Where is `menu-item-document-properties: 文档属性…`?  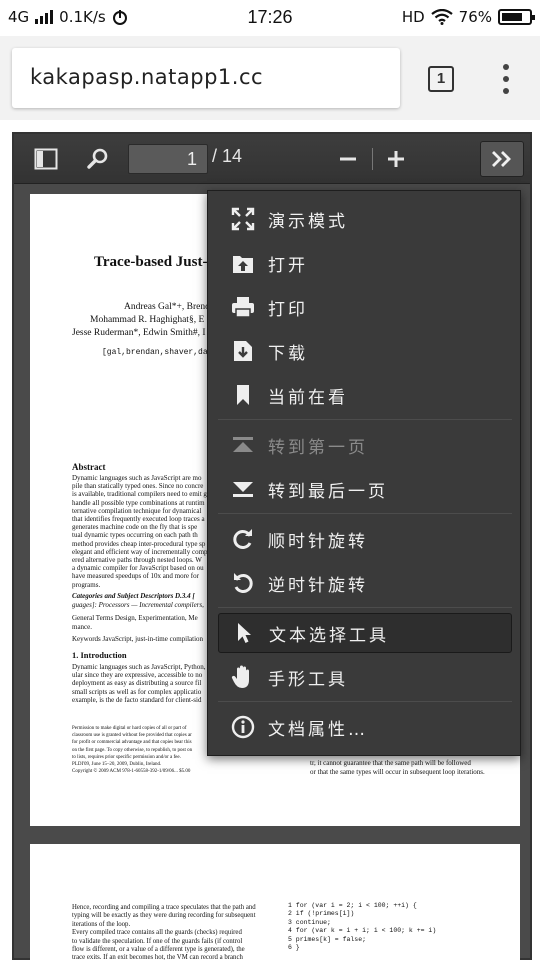 menu-item-document-properties: 文档属性… is located at coordinates (365, 727).